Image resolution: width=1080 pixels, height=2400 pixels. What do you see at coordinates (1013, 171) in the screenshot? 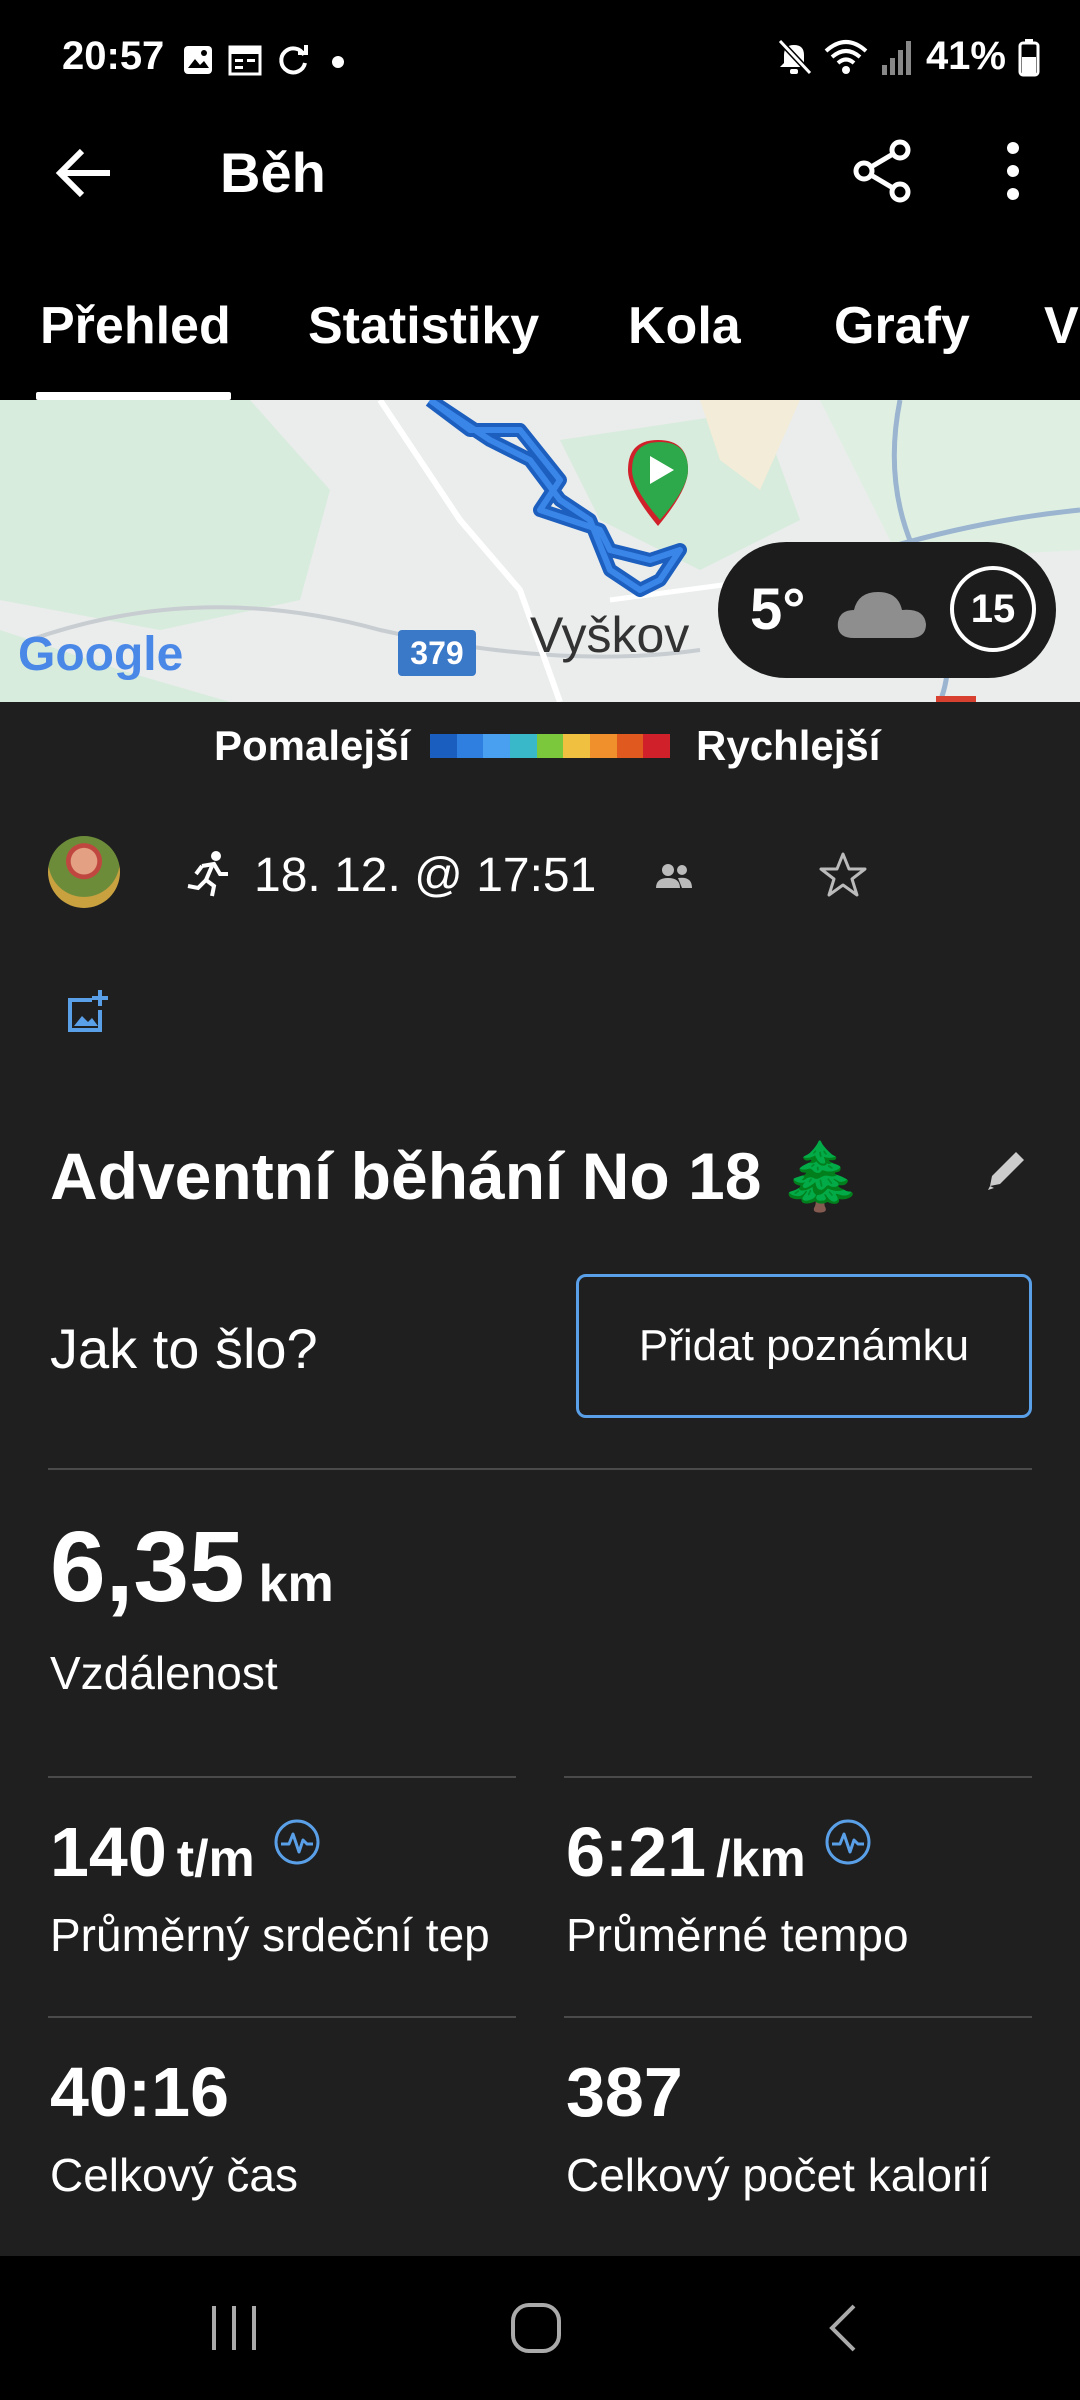
I see `more-options-icon` at bounding box center [1013, 171].